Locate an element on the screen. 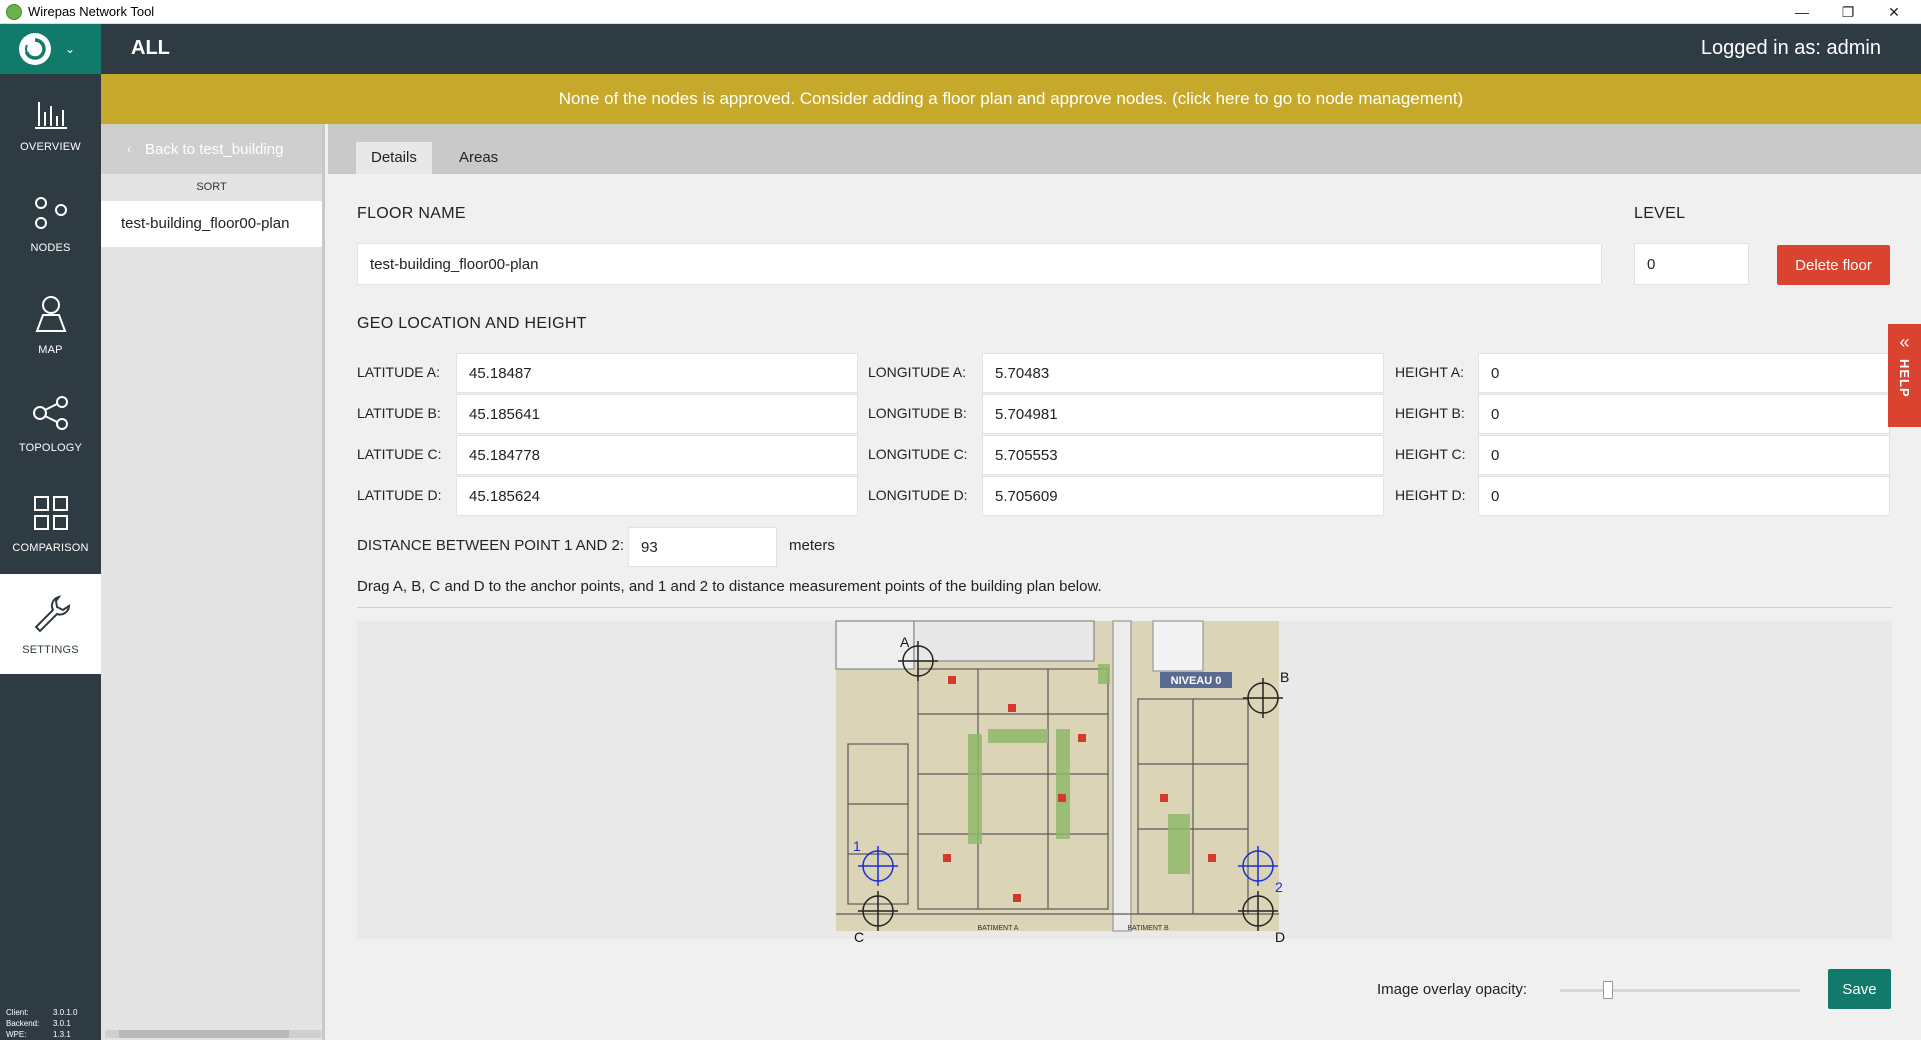  sort-button: SORT is located at coordinates (211, 187).